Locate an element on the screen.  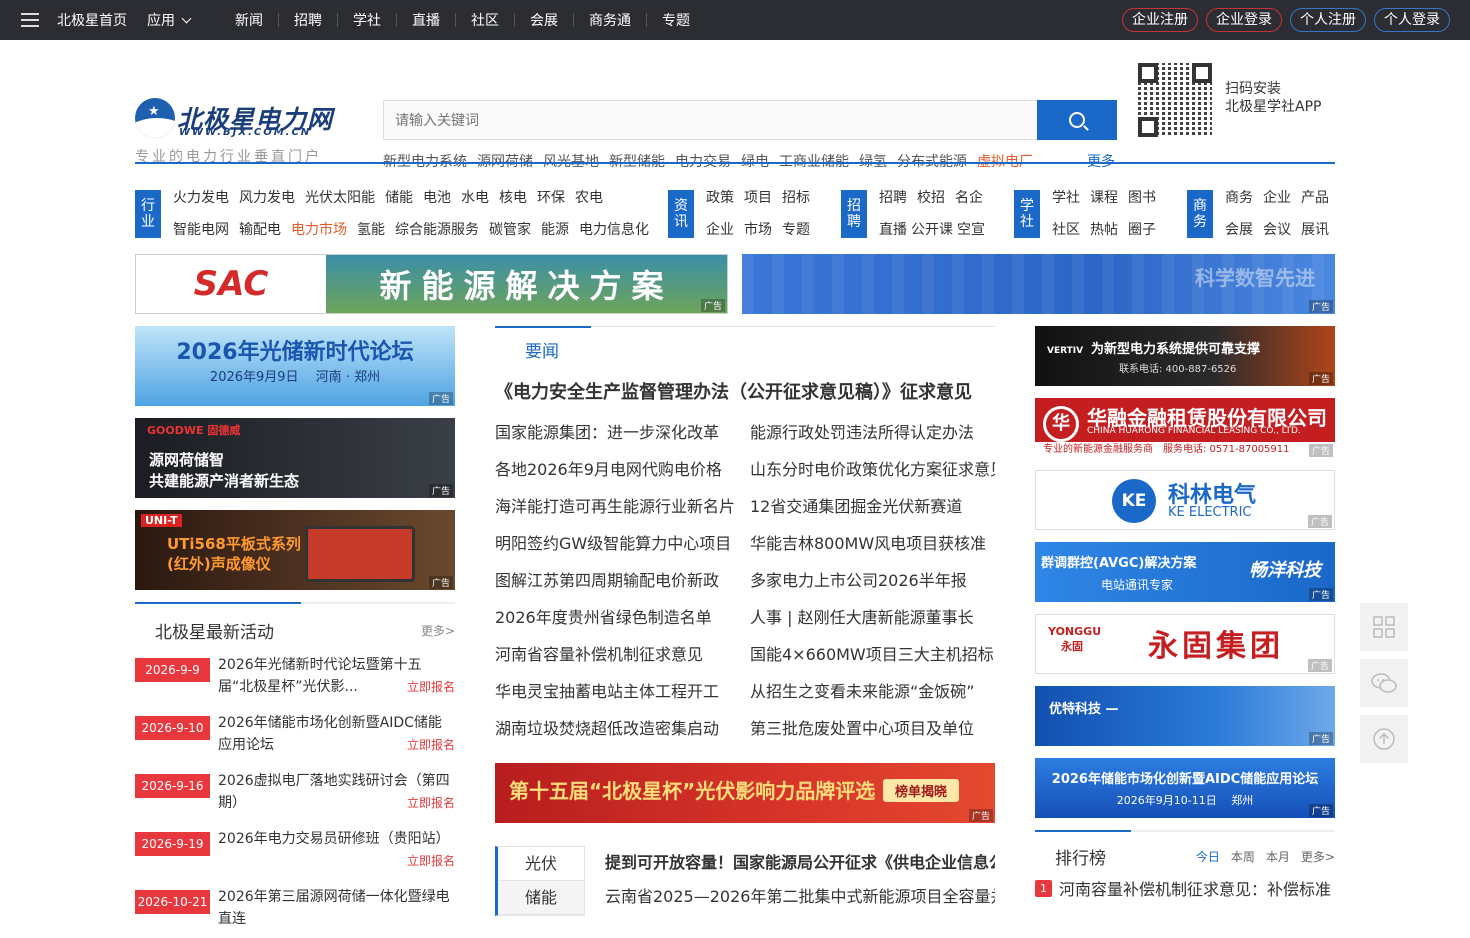
category-link: 项目 is located at coordinates (758, 198).